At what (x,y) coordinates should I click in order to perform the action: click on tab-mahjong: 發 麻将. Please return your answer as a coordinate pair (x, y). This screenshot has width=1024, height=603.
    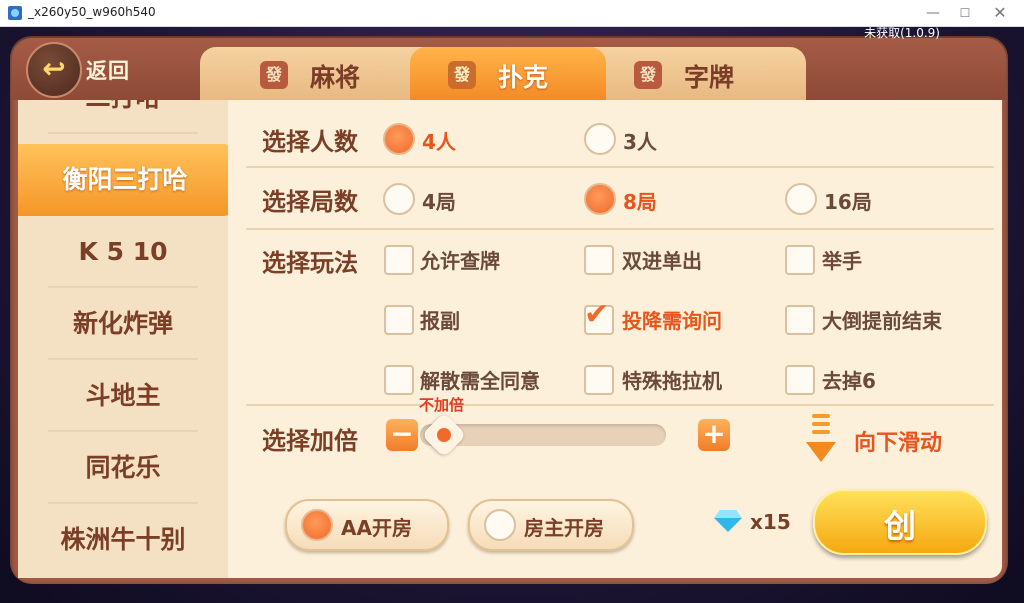
    Looking at the image, I should click on (321, 74).